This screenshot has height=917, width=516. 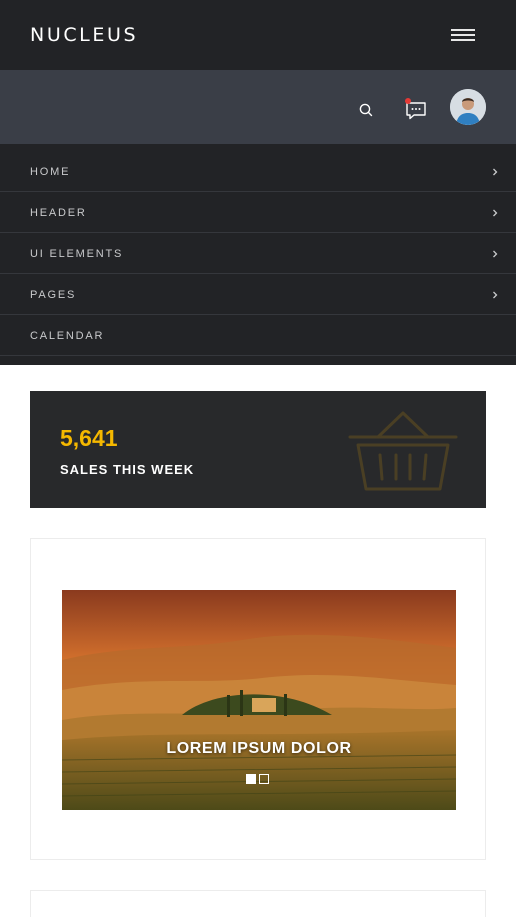 I want to click on shopping-basket-icon, so click(x=403, y=451).